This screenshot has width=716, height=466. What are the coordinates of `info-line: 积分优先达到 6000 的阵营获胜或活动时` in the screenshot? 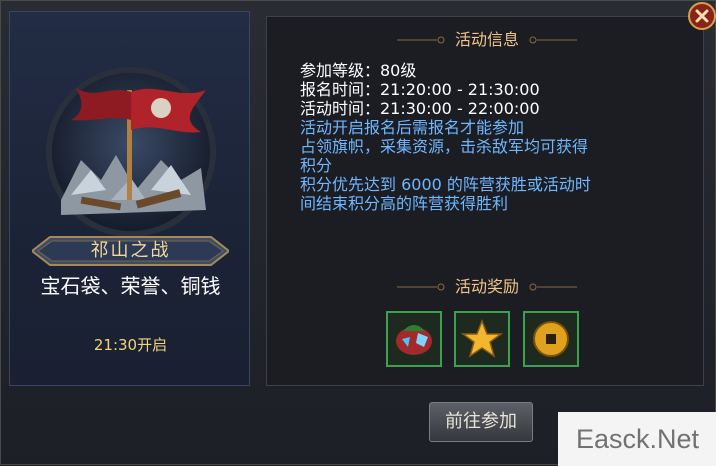 It's located at (445, 184).